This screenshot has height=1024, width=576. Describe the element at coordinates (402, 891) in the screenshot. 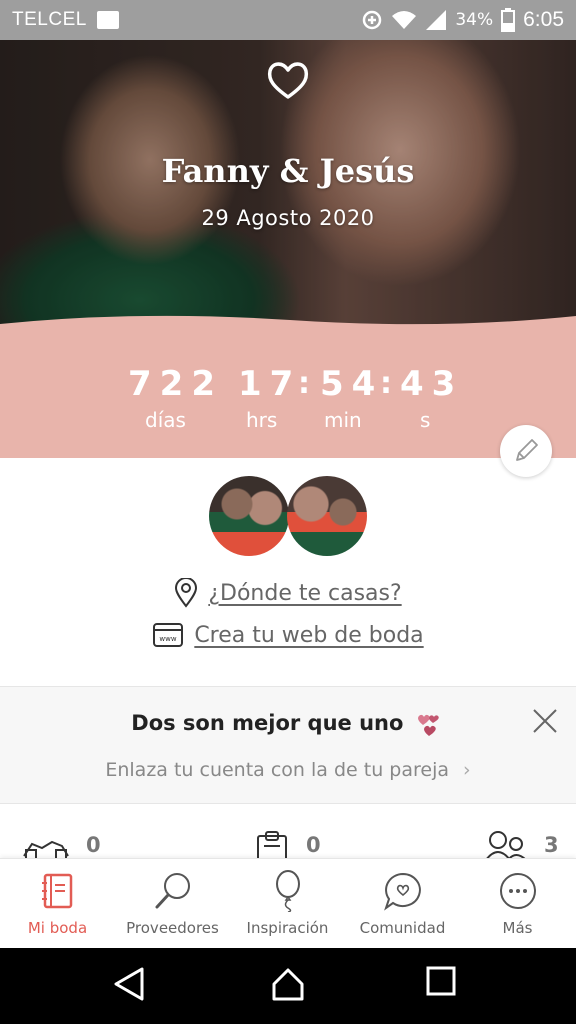

I see `chat-heart-icon` at that location.